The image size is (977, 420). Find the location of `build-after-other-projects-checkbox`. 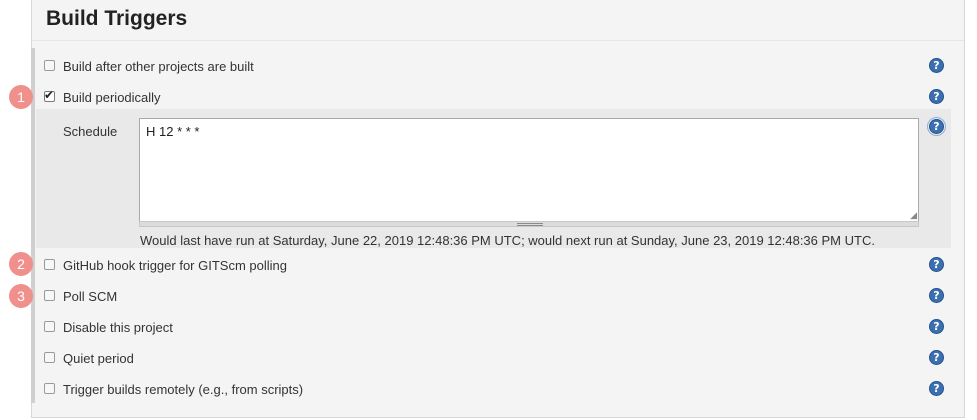

build-after-other-projects-checkbox is located at coordinates (49, 65).